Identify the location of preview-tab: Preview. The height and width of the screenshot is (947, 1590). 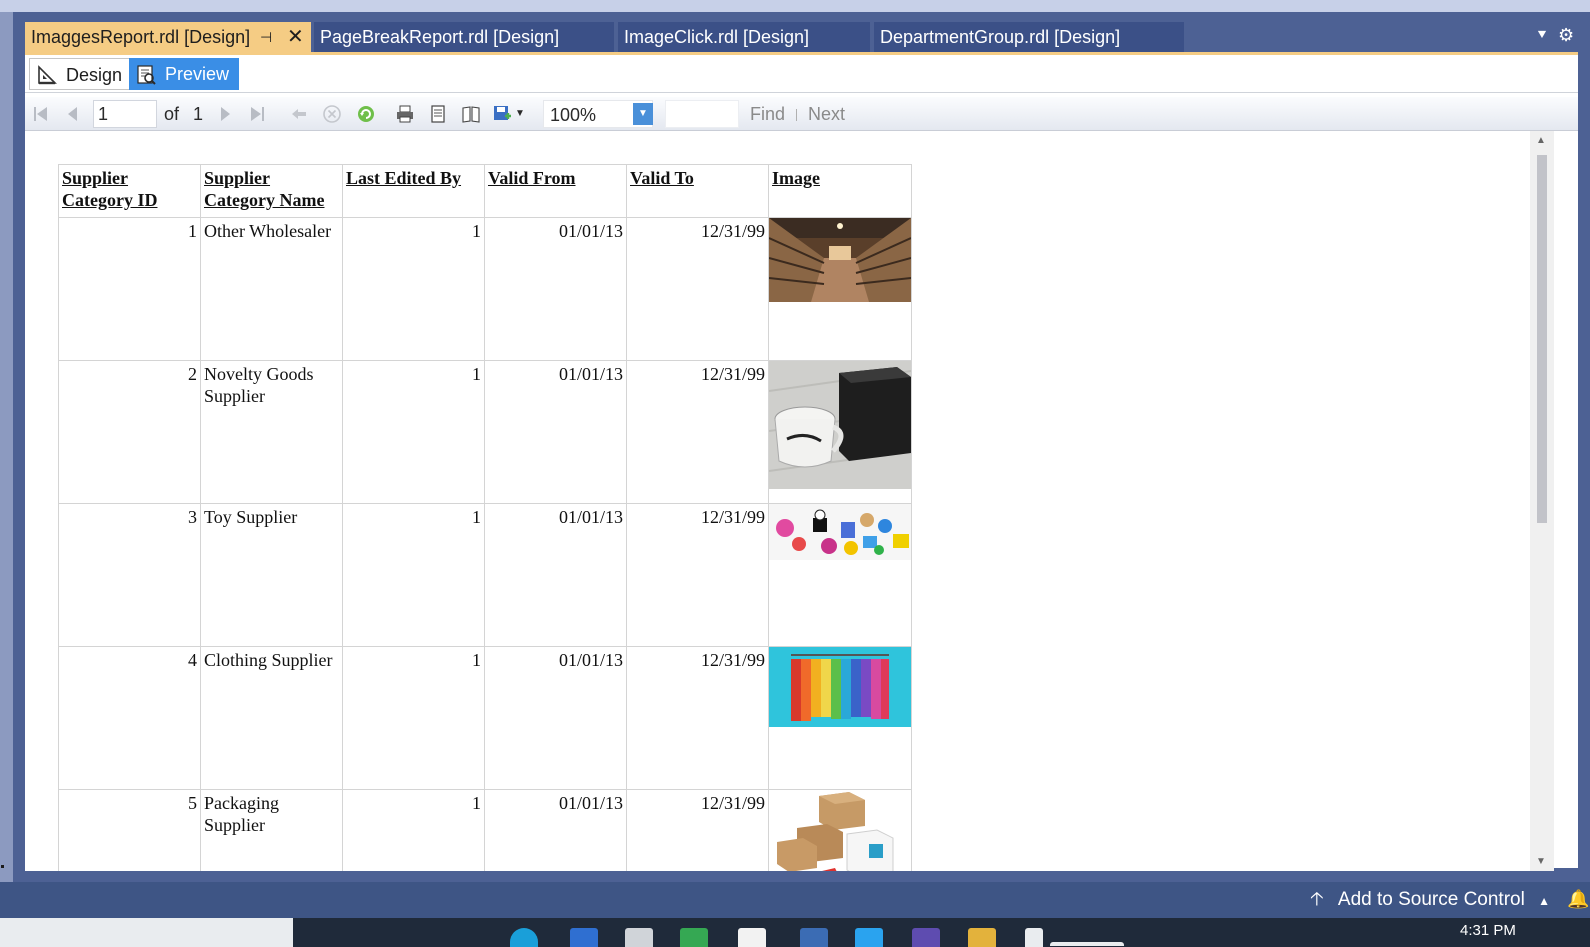
(184, 74).